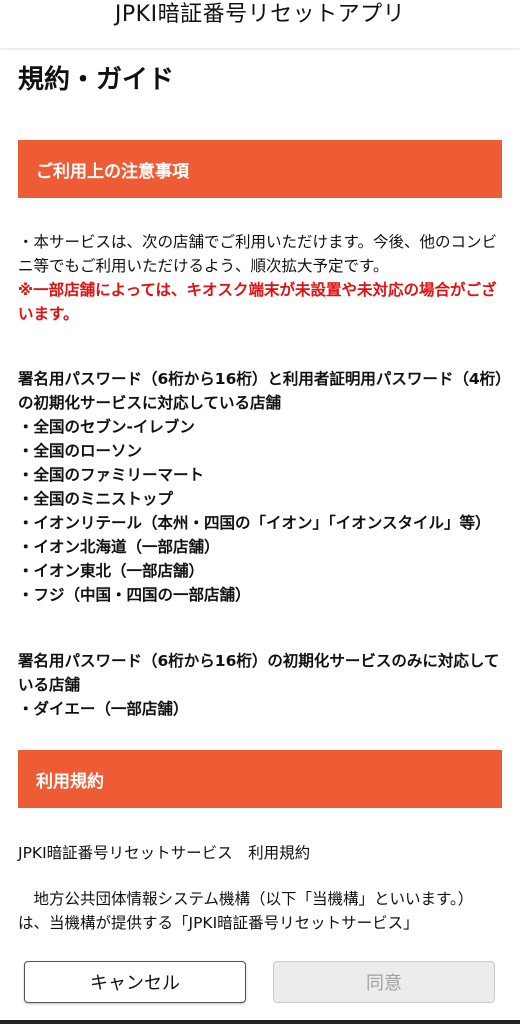 The image size is (520, 1024). I want to click on app-header: JPKI暗証番号リセットアプリ, so click(260, 24).